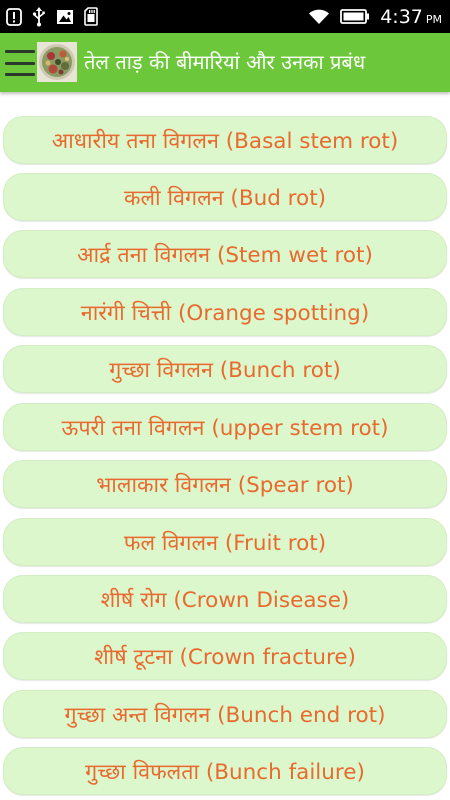 The height and width of the screenshot is (800, 450). I want to click on list-item: भालाकार विगलन (Spear rot), so click(225, 484).